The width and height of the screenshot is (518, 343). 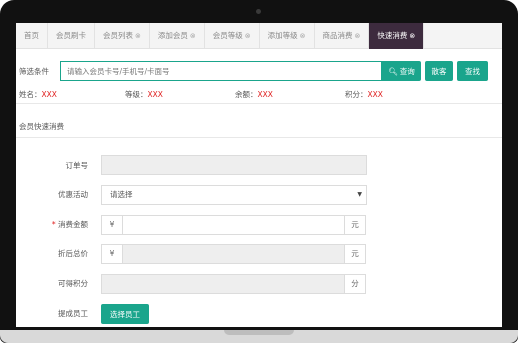 I want to click on tab-label: 会员刷卡, so click(x=71, y=35).